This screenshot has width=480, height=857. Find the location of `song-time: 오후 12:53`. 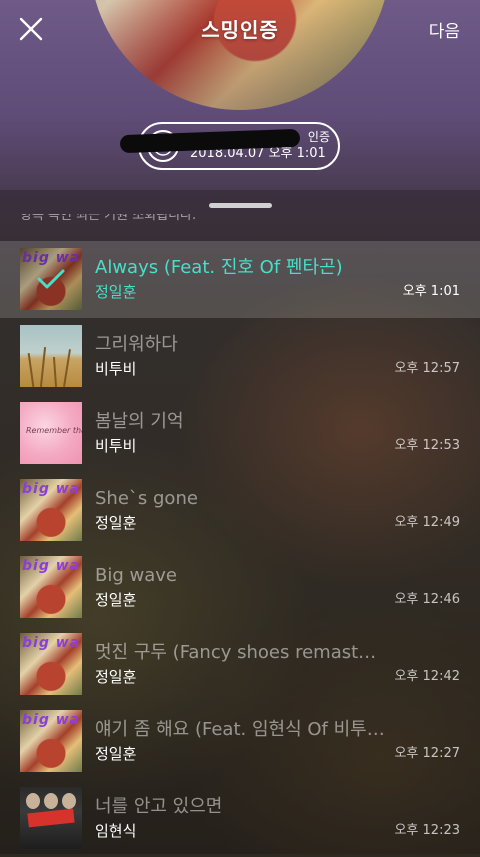

song-time: 오후 12:53 is located at coordinates (427, 445).